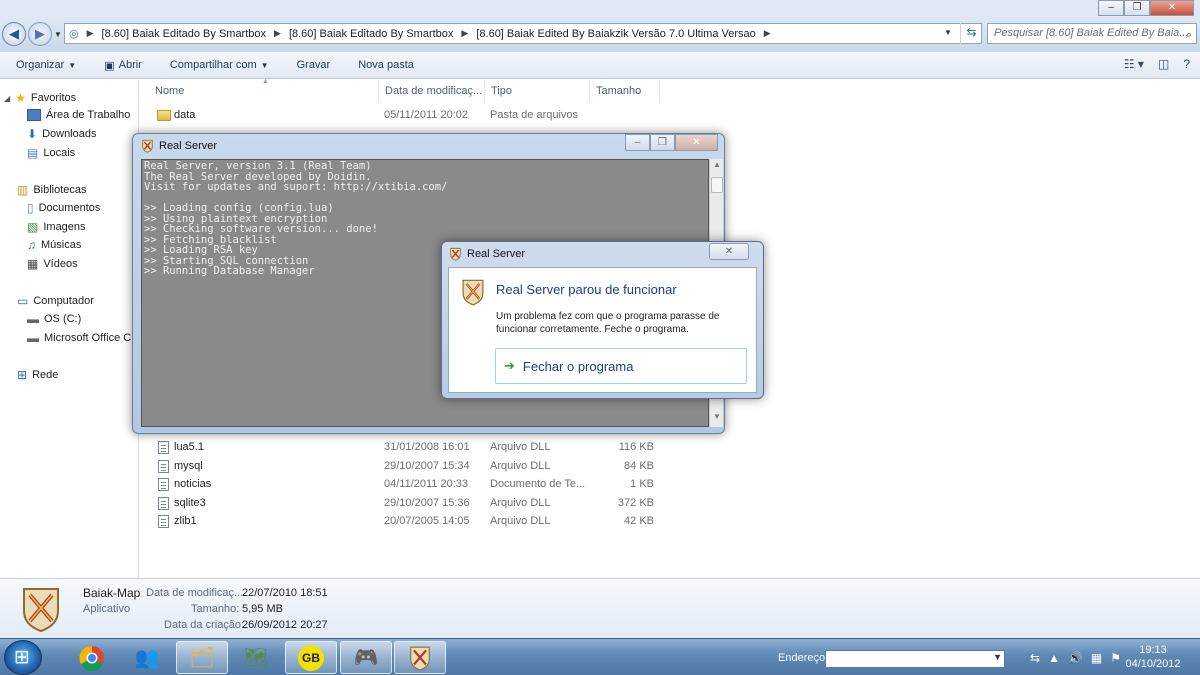 The width and height of the screenshot is (1200, 675). Describe the element at coordinates (637, 142) in the screenshot. I see `console-minimize-button: –` at that location.